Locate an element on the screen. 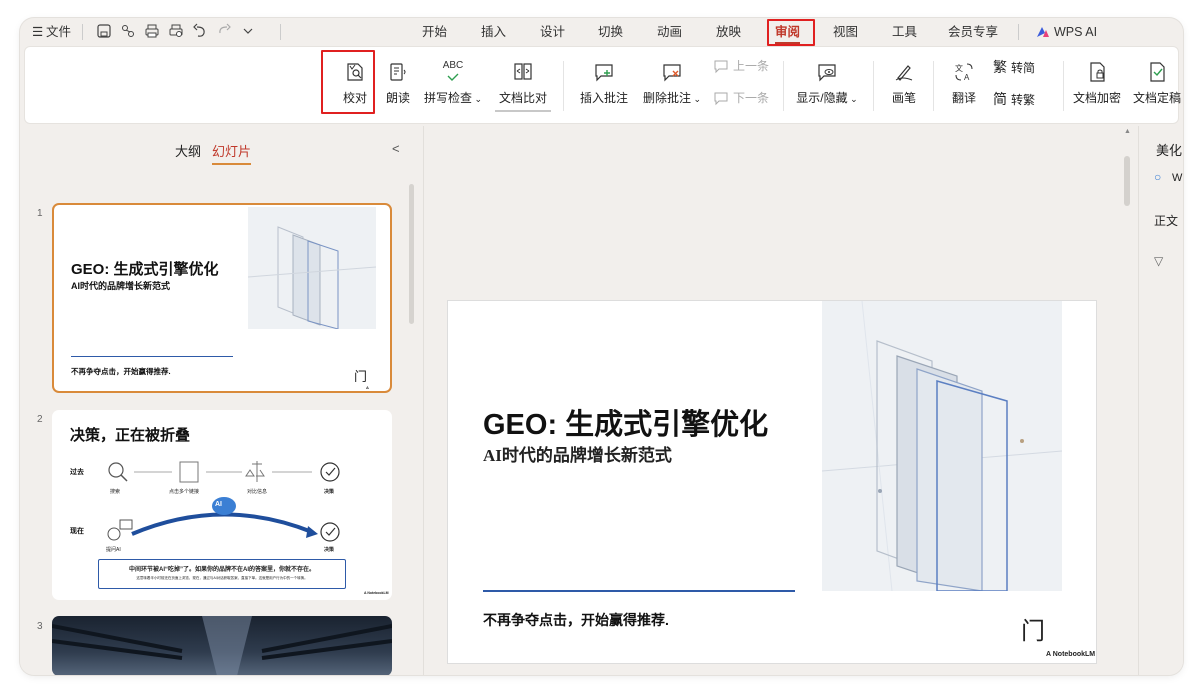 Image resolution: width=1200 pixels, height=692 pixels. delete-comment-icon is located at coordinates (672, 72).